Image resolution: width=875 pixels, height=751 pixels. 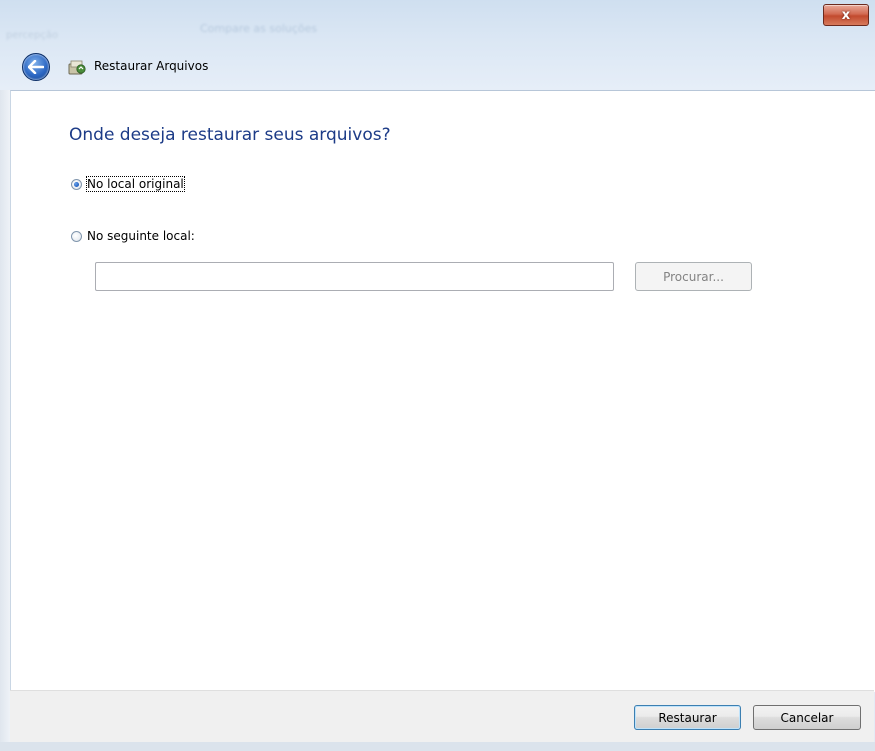 I want to click on wizard-header: Restaurar Arquivos, so click(x=437, y=70).